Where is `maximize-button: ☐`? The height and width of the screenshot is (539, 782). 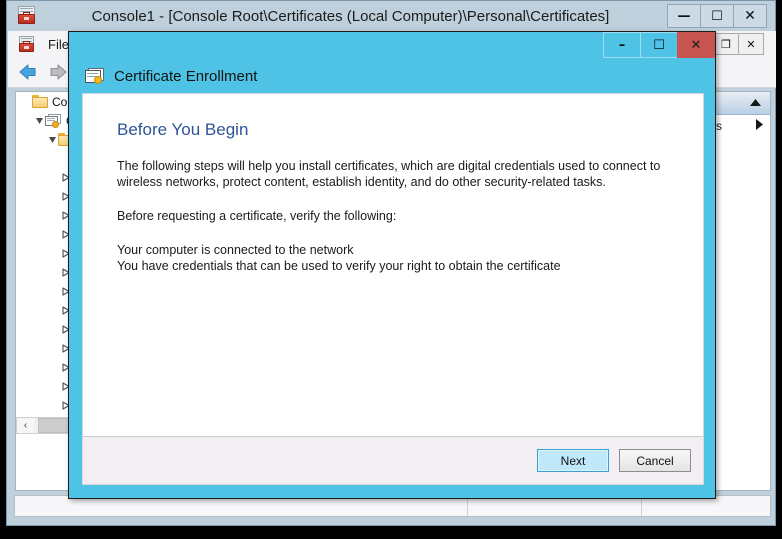
maximize-button: ☐ is located at coordinates (717, 16).